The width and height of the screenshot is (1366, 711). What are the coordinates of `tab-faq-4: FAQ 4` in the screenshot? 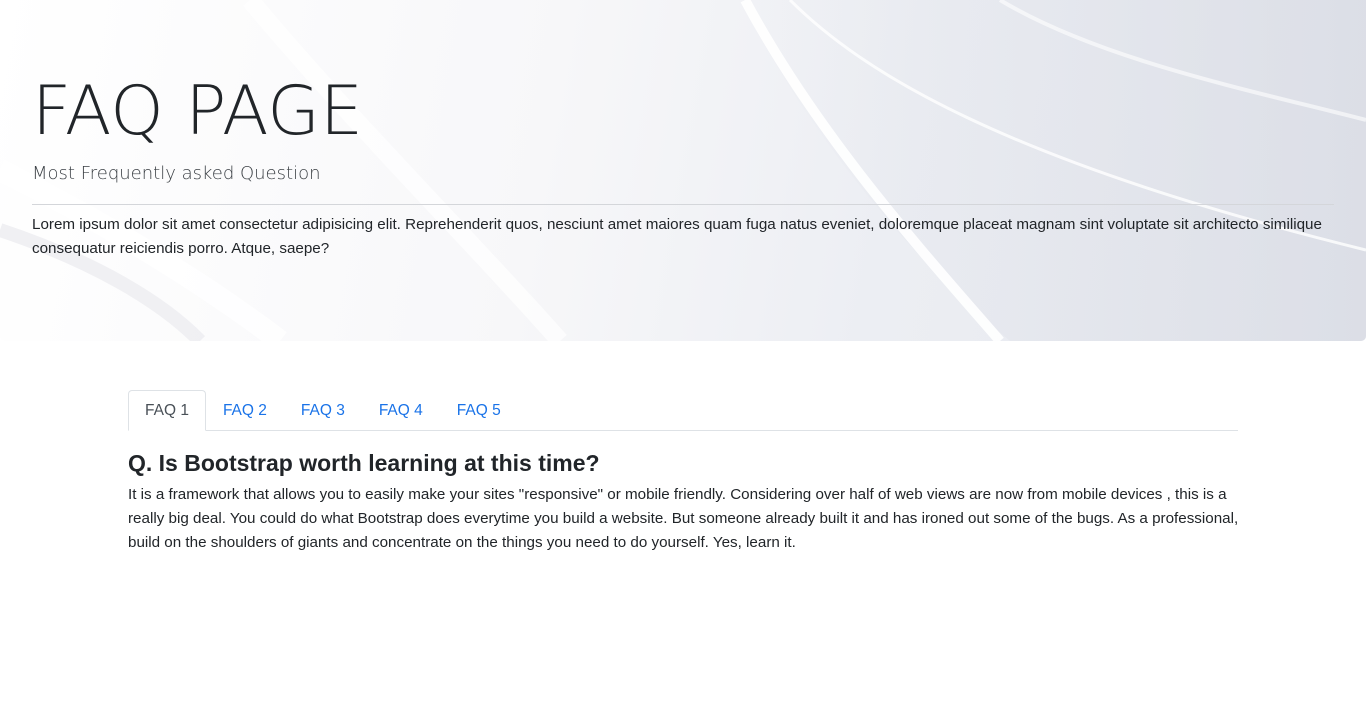 It's located at (401, 410).